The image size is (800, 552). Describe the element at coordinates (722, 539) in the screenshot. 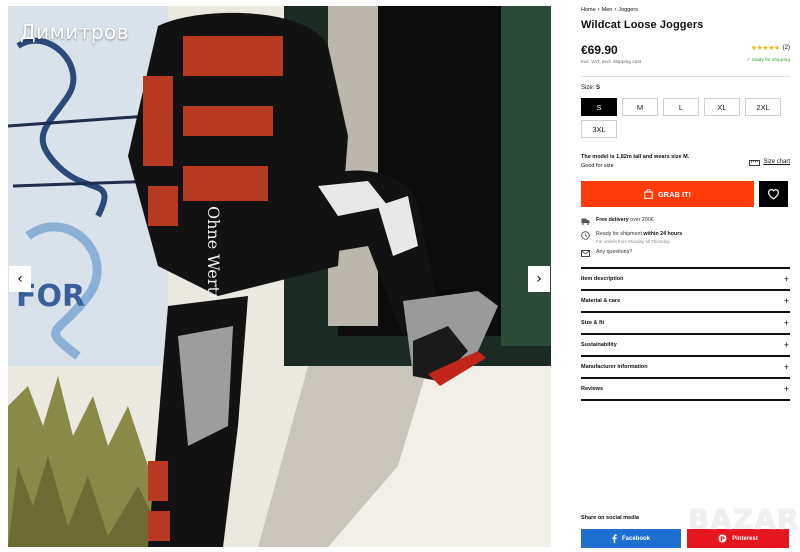

I see `svg-text: P` at that location.